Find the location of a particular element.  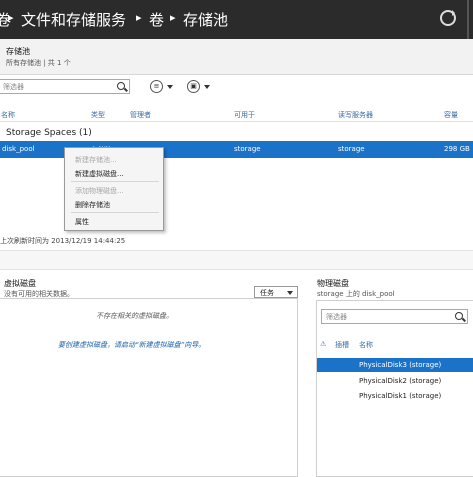

physical-disk-search-input: 筛选器 is located at coordinates (394, 316).